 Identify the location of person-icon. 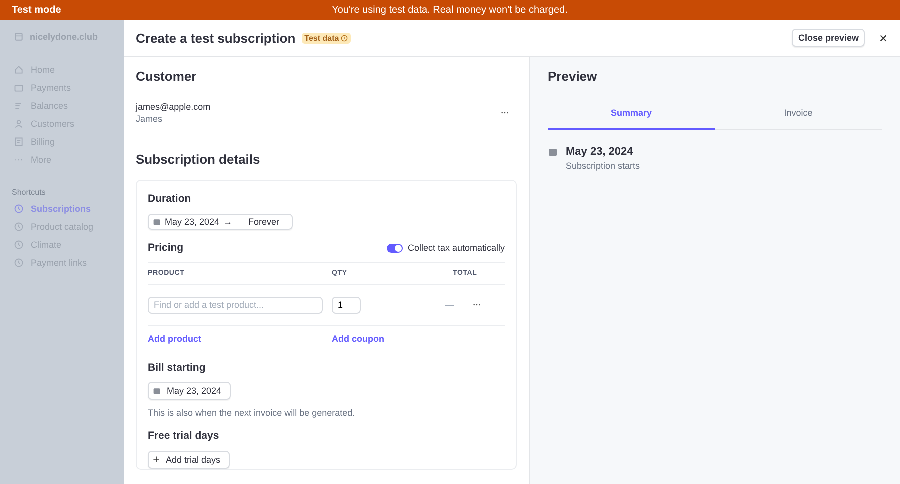
(19, 124).